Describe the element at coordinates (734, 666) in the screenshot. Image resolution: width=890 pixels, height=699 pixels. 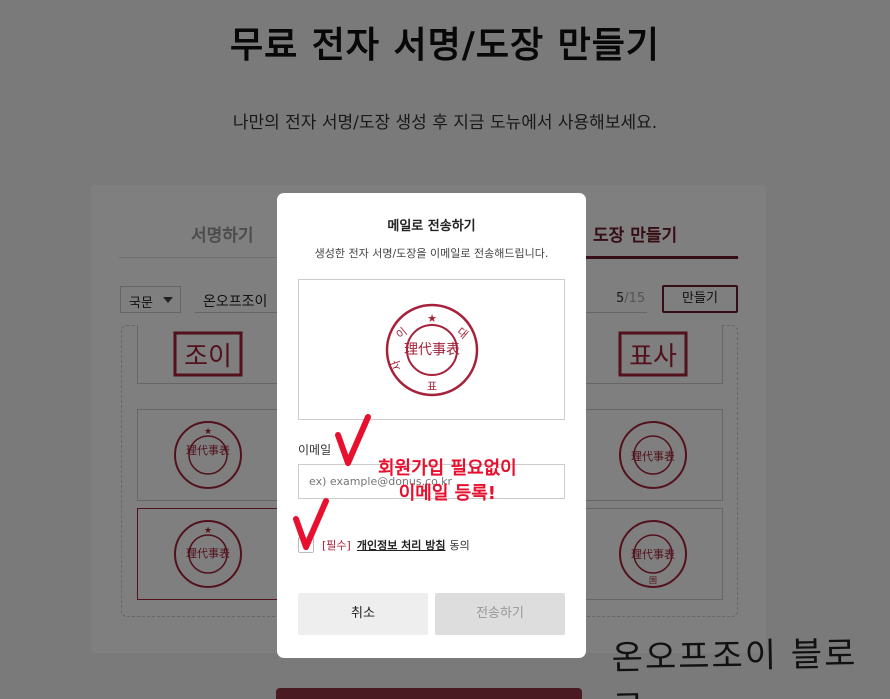
I see `blog-watermark: 온오프조이 블로그` at that location.